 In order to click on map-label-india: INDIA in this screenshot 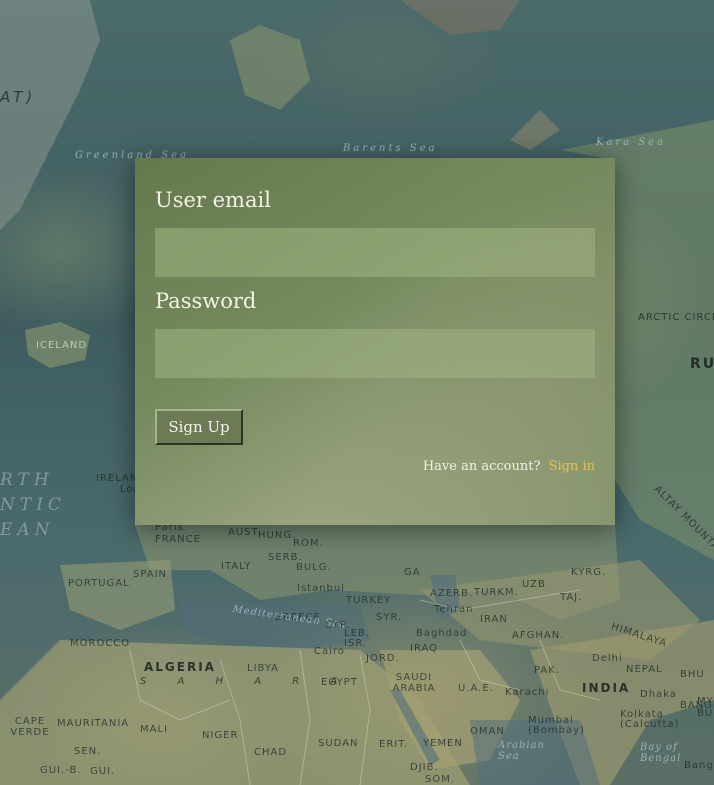, I will do `click(606, 688)`.